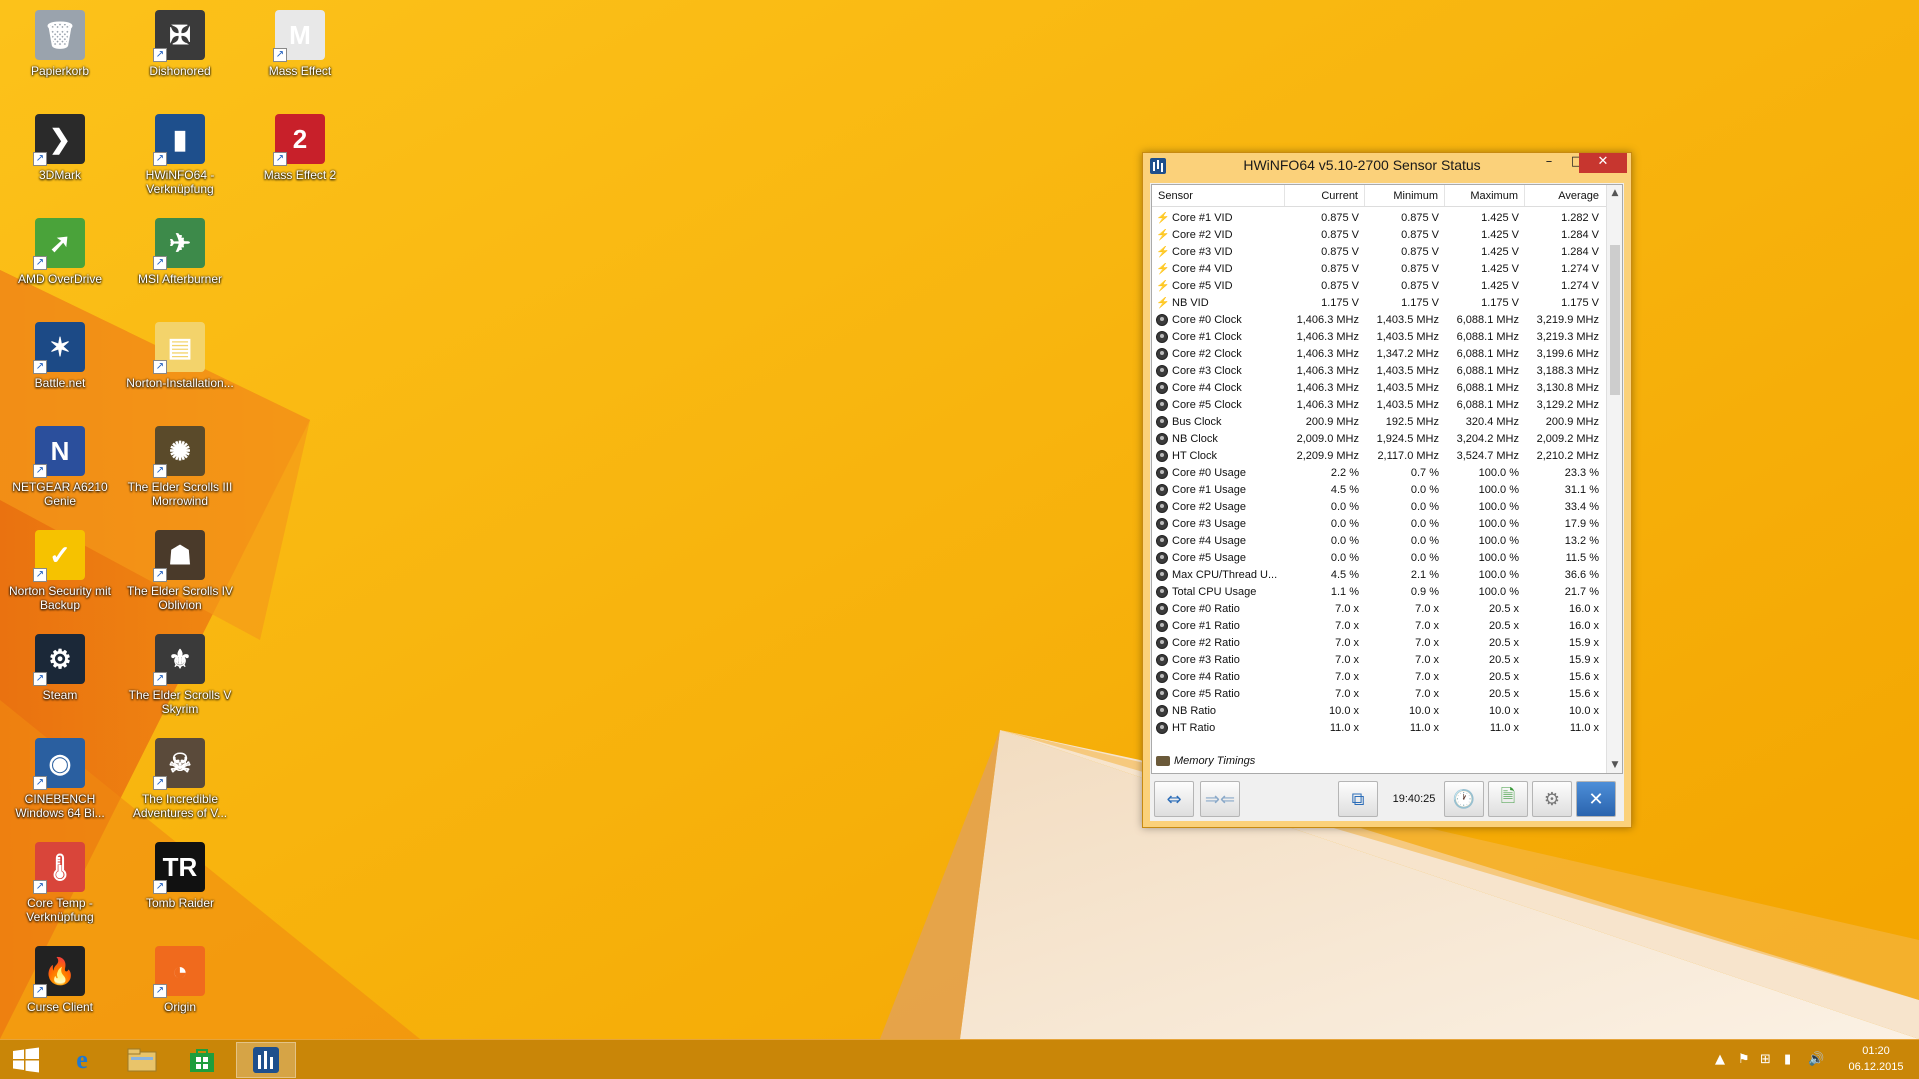 The height and width of the screenshot is (1079, 1919). What do you see at coordinates (1744, 1059) in the screenshot?
I see `action-center-flag-icon: ⚑` at bounding box center [1744, 1059].